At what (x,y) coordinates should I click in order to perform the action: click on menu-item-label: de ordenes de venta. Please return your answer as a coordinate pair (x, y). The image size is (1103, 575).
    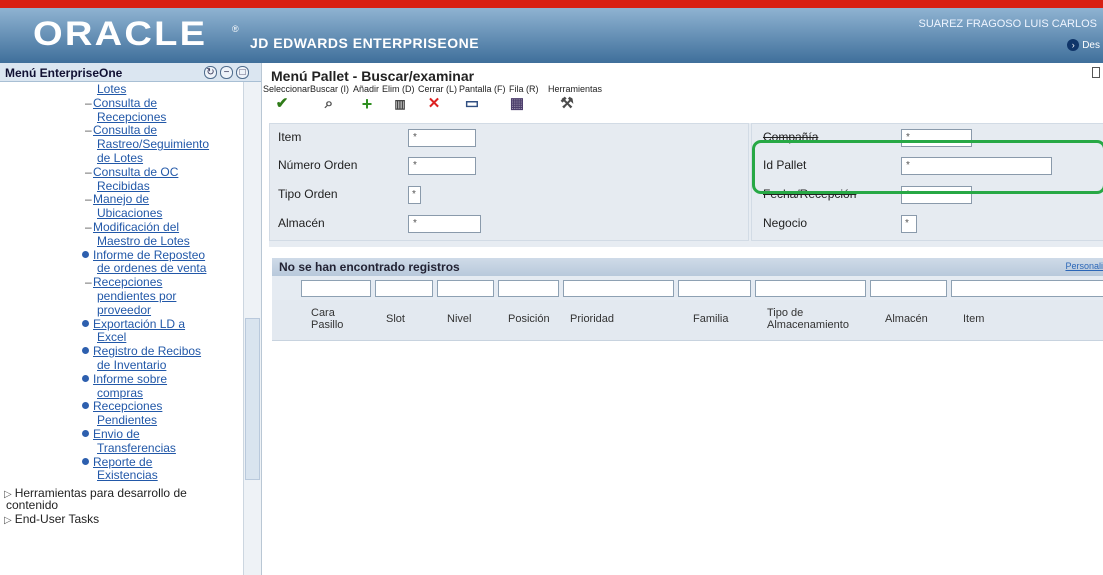
    Looking at the image, I should click on (151, 268).